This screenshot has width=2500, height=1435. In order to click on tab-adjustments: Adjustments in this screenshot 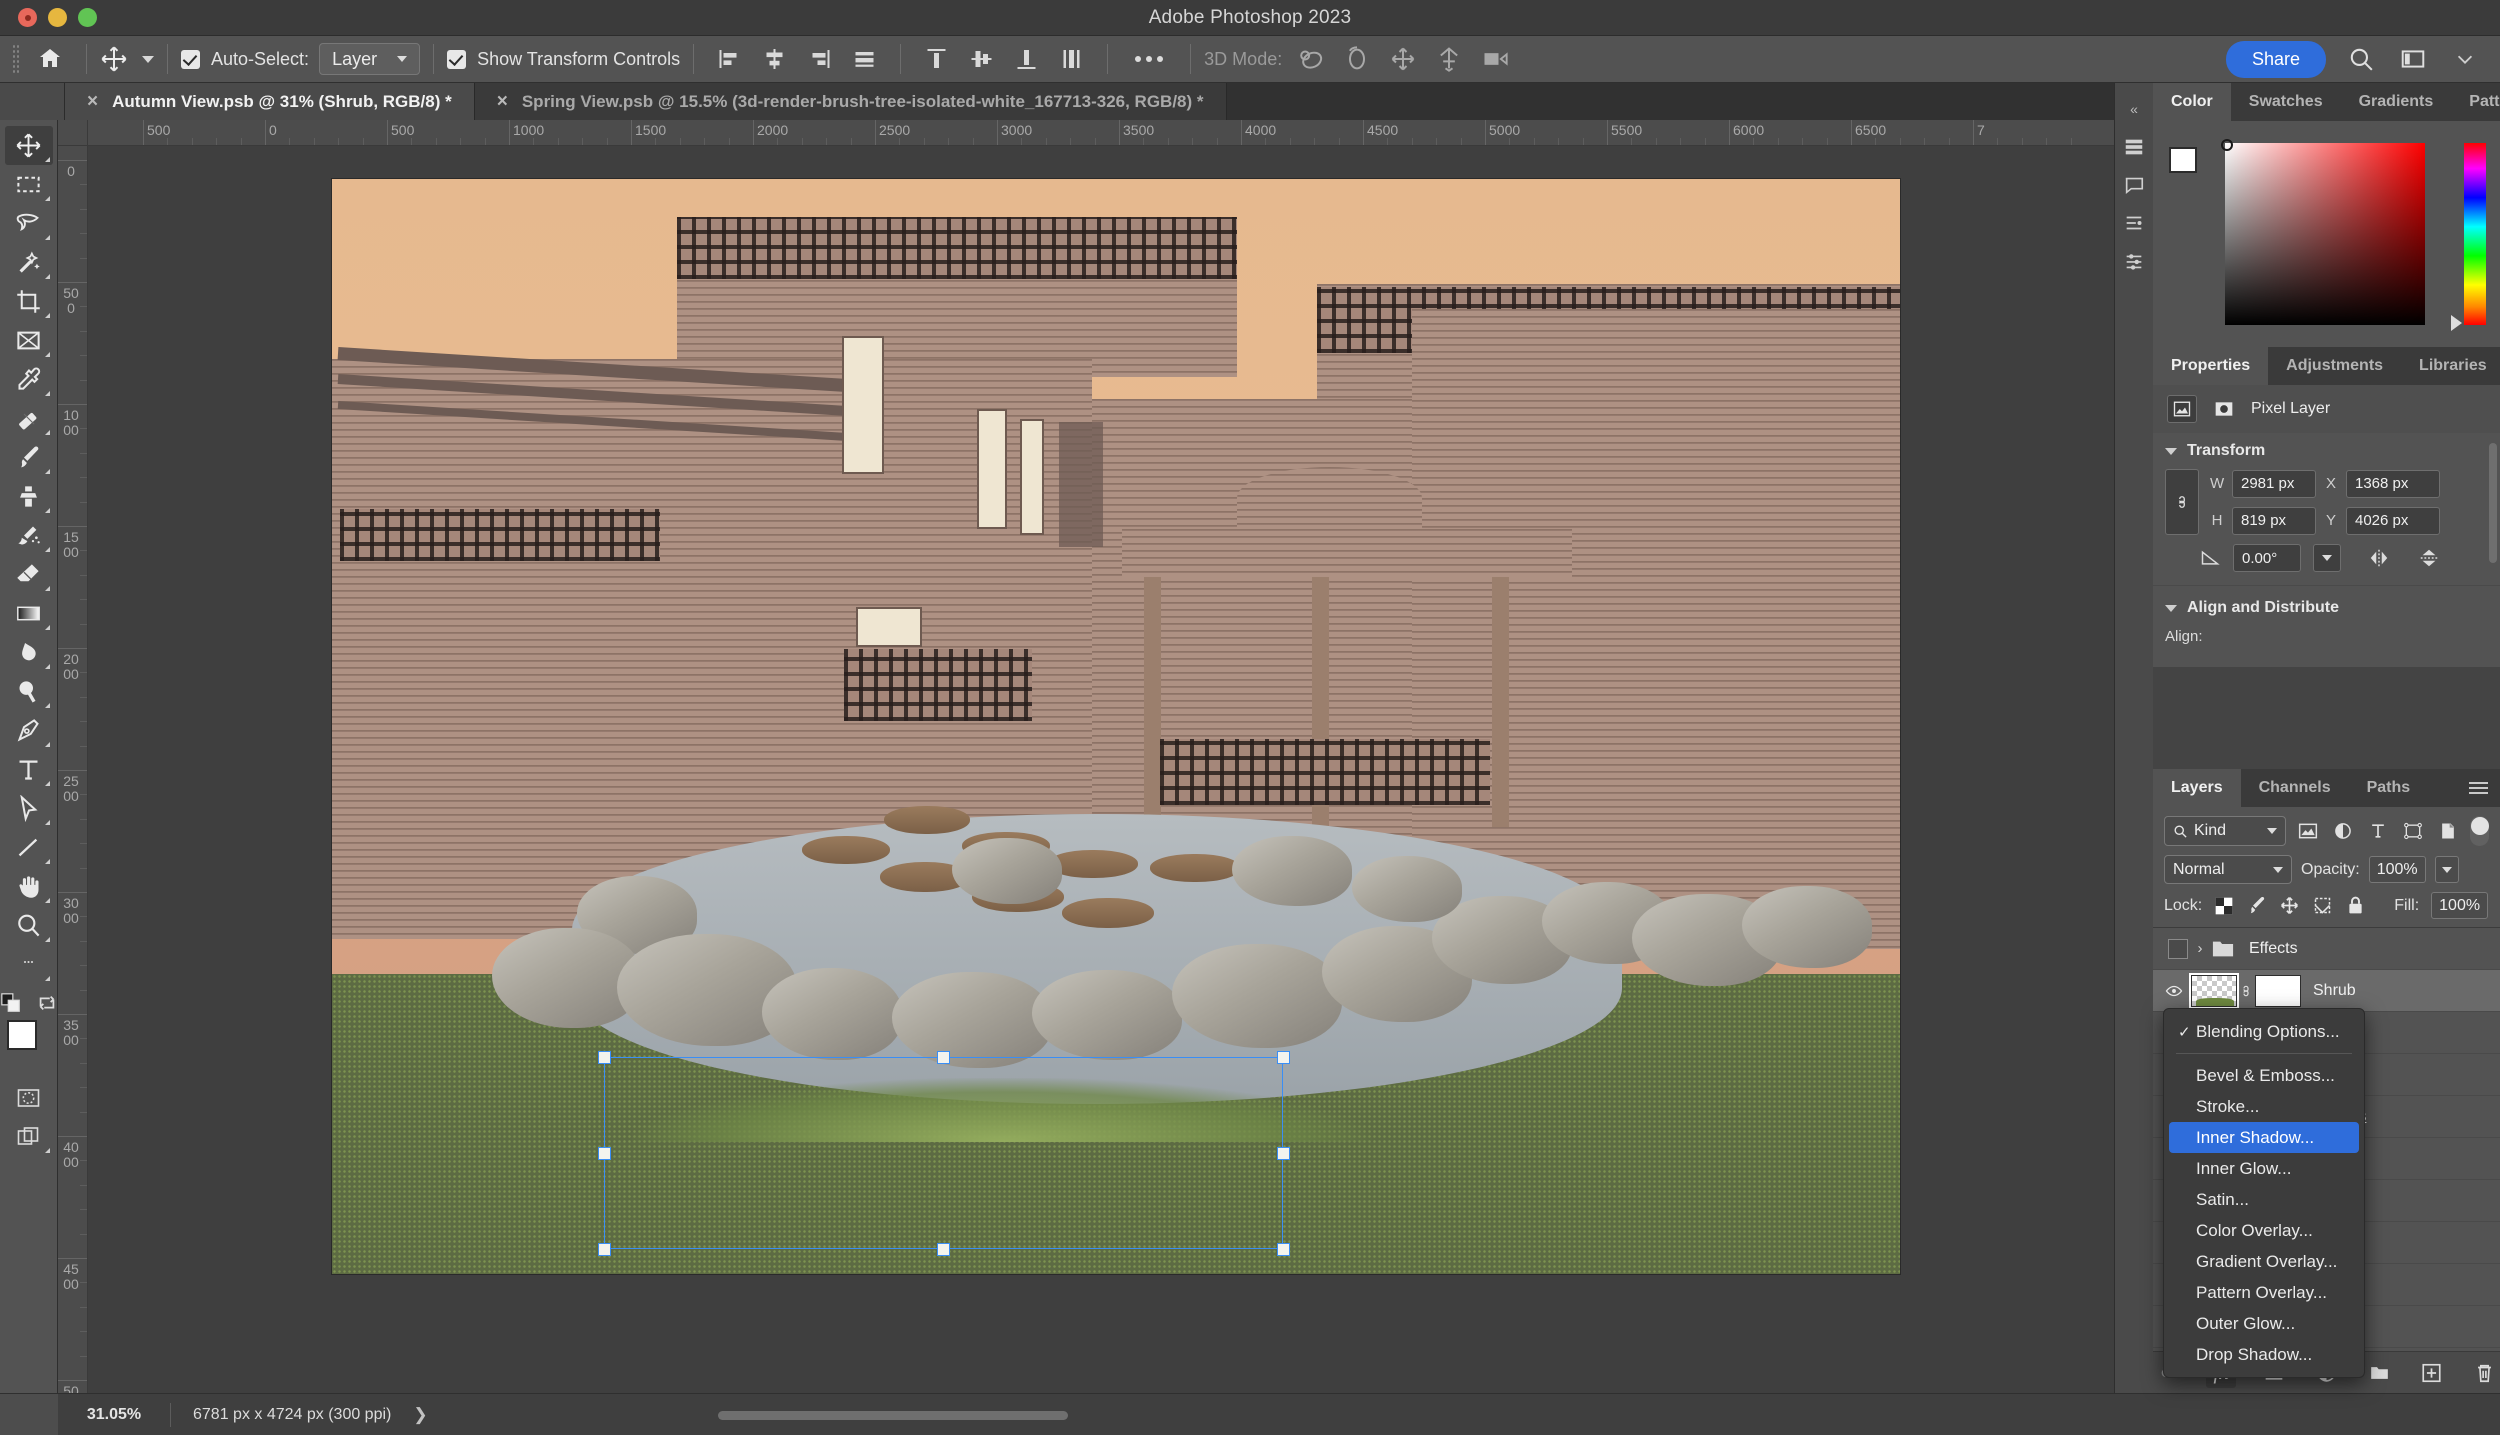, I will do `click(2334, 366)`.